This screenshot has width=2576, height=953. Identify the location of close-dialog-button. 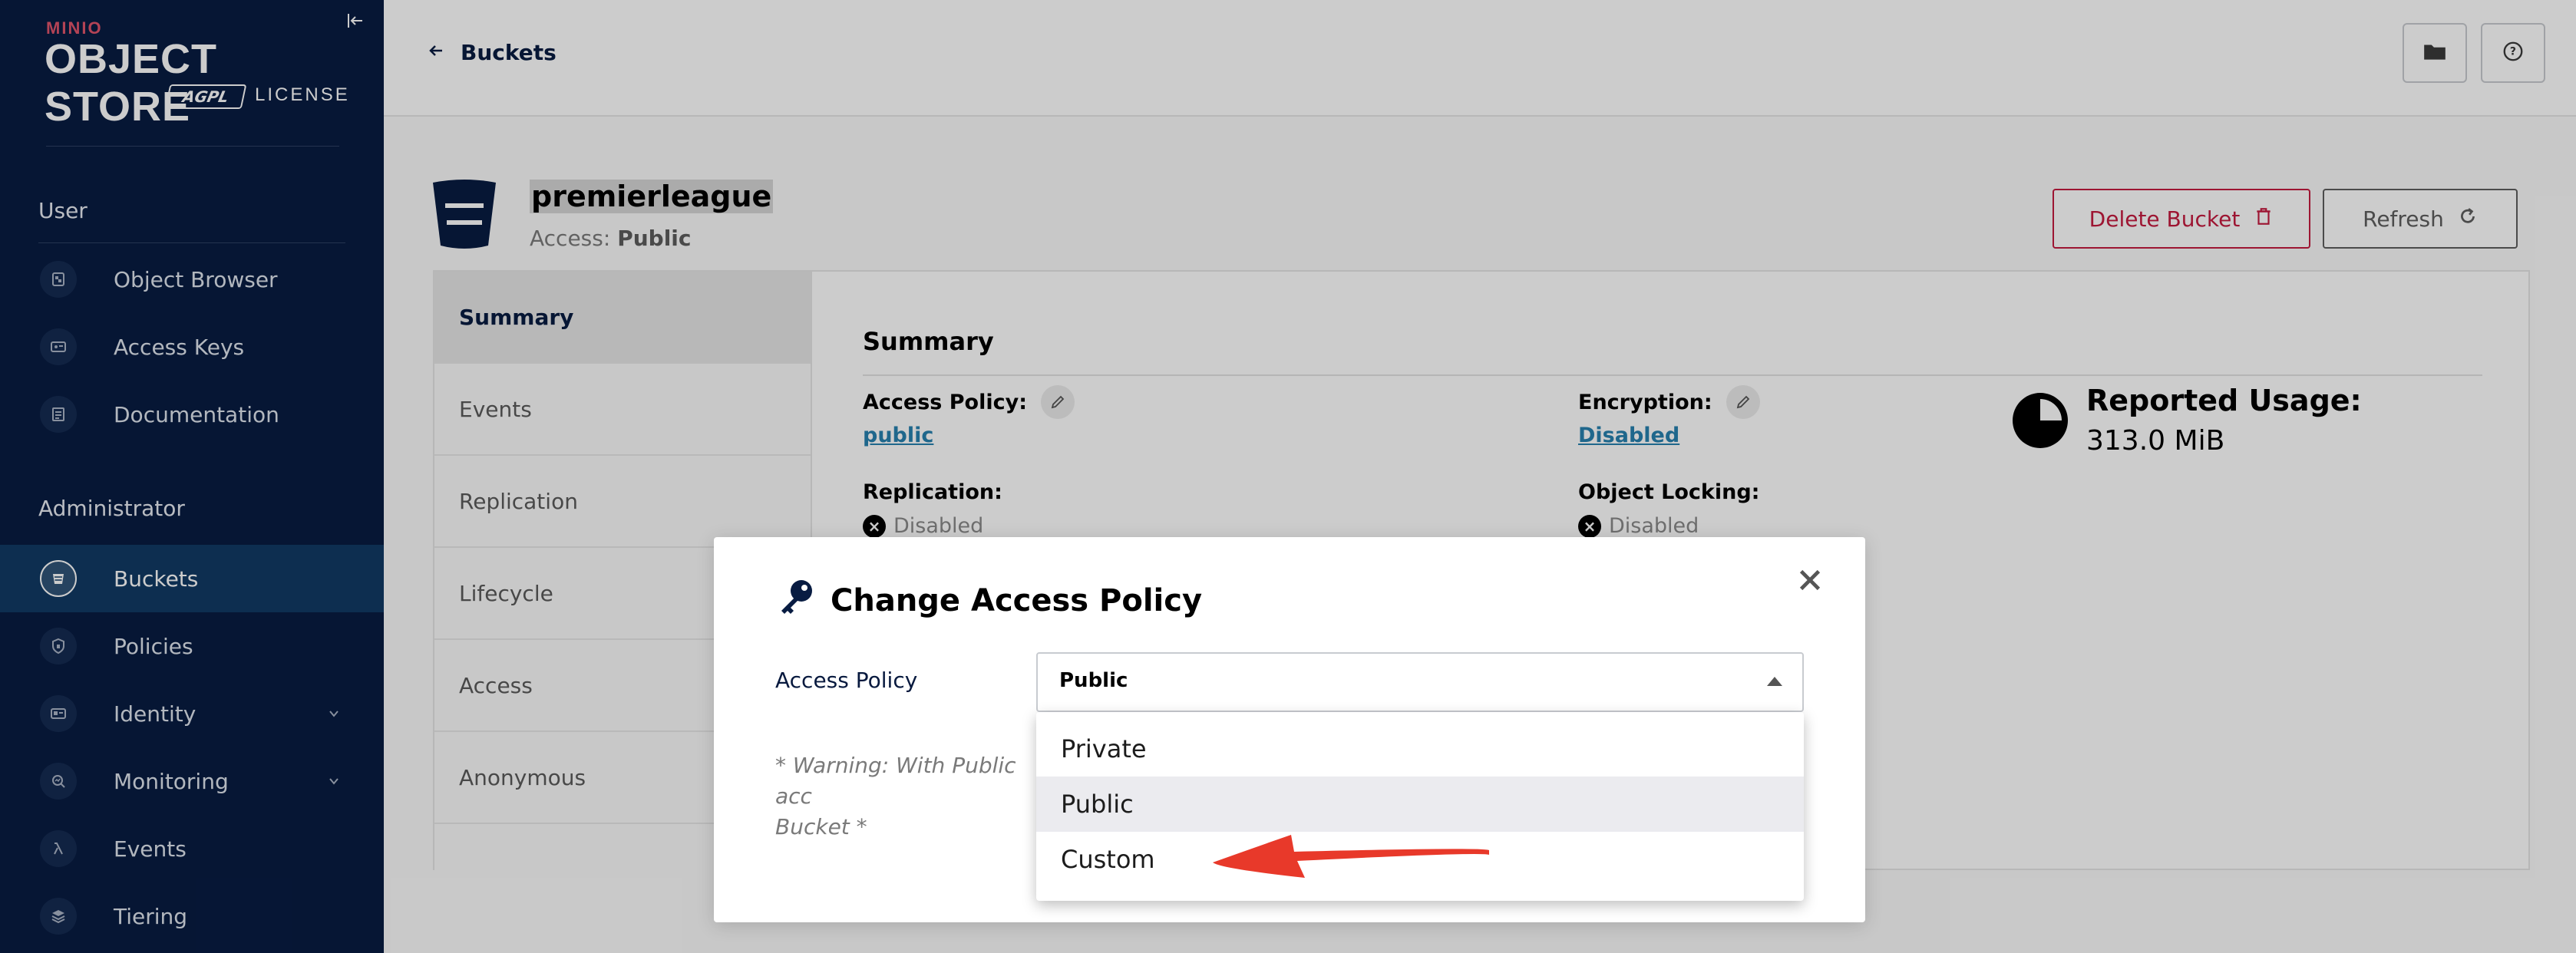
(1810, 581).